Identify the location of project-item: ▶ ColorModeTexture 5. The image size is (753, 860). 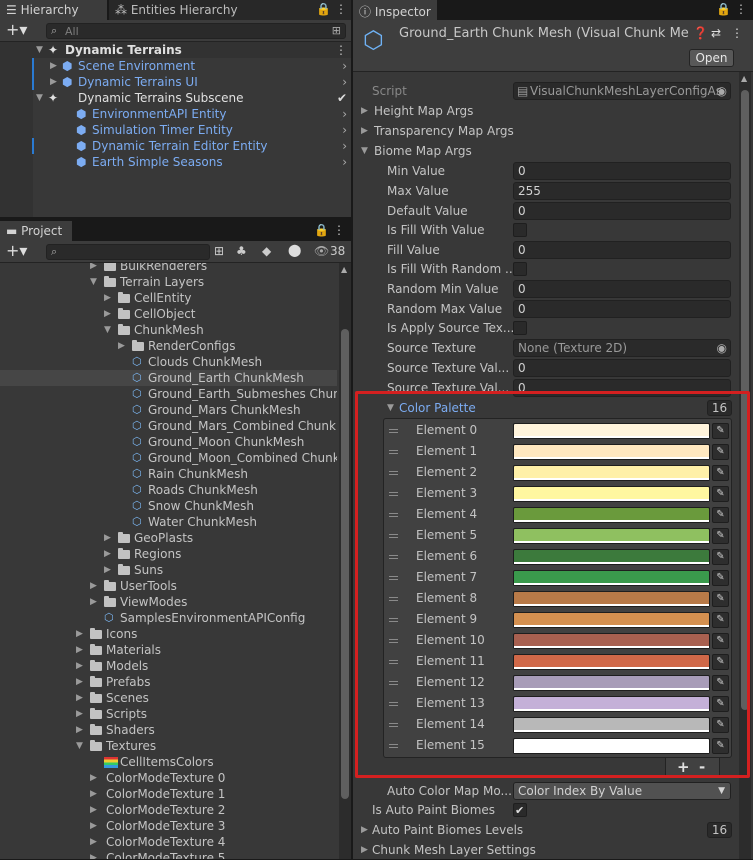
(168, 854).